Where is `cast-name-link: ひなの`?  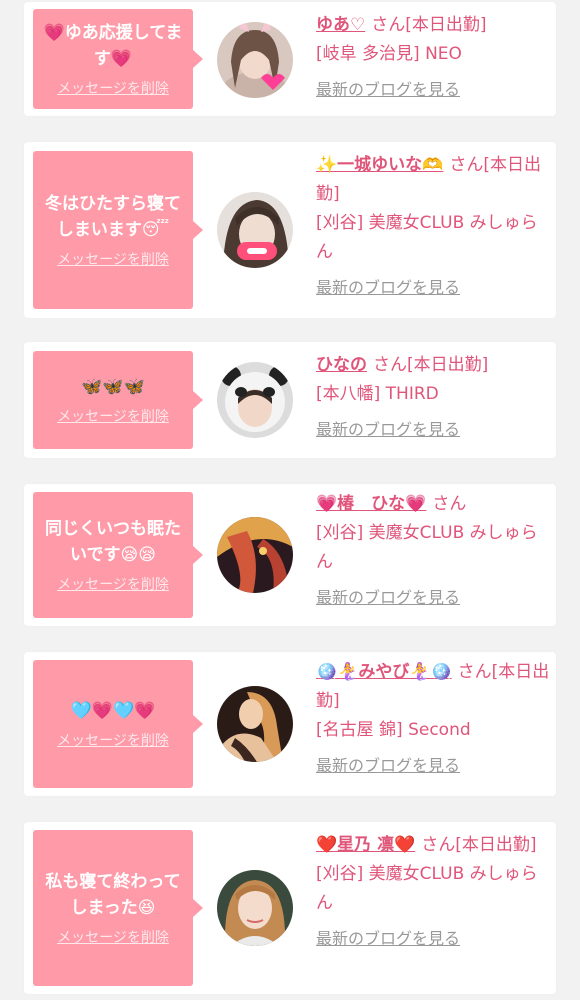 cast-name-link: ひなの is located at coordinates (341, 365).